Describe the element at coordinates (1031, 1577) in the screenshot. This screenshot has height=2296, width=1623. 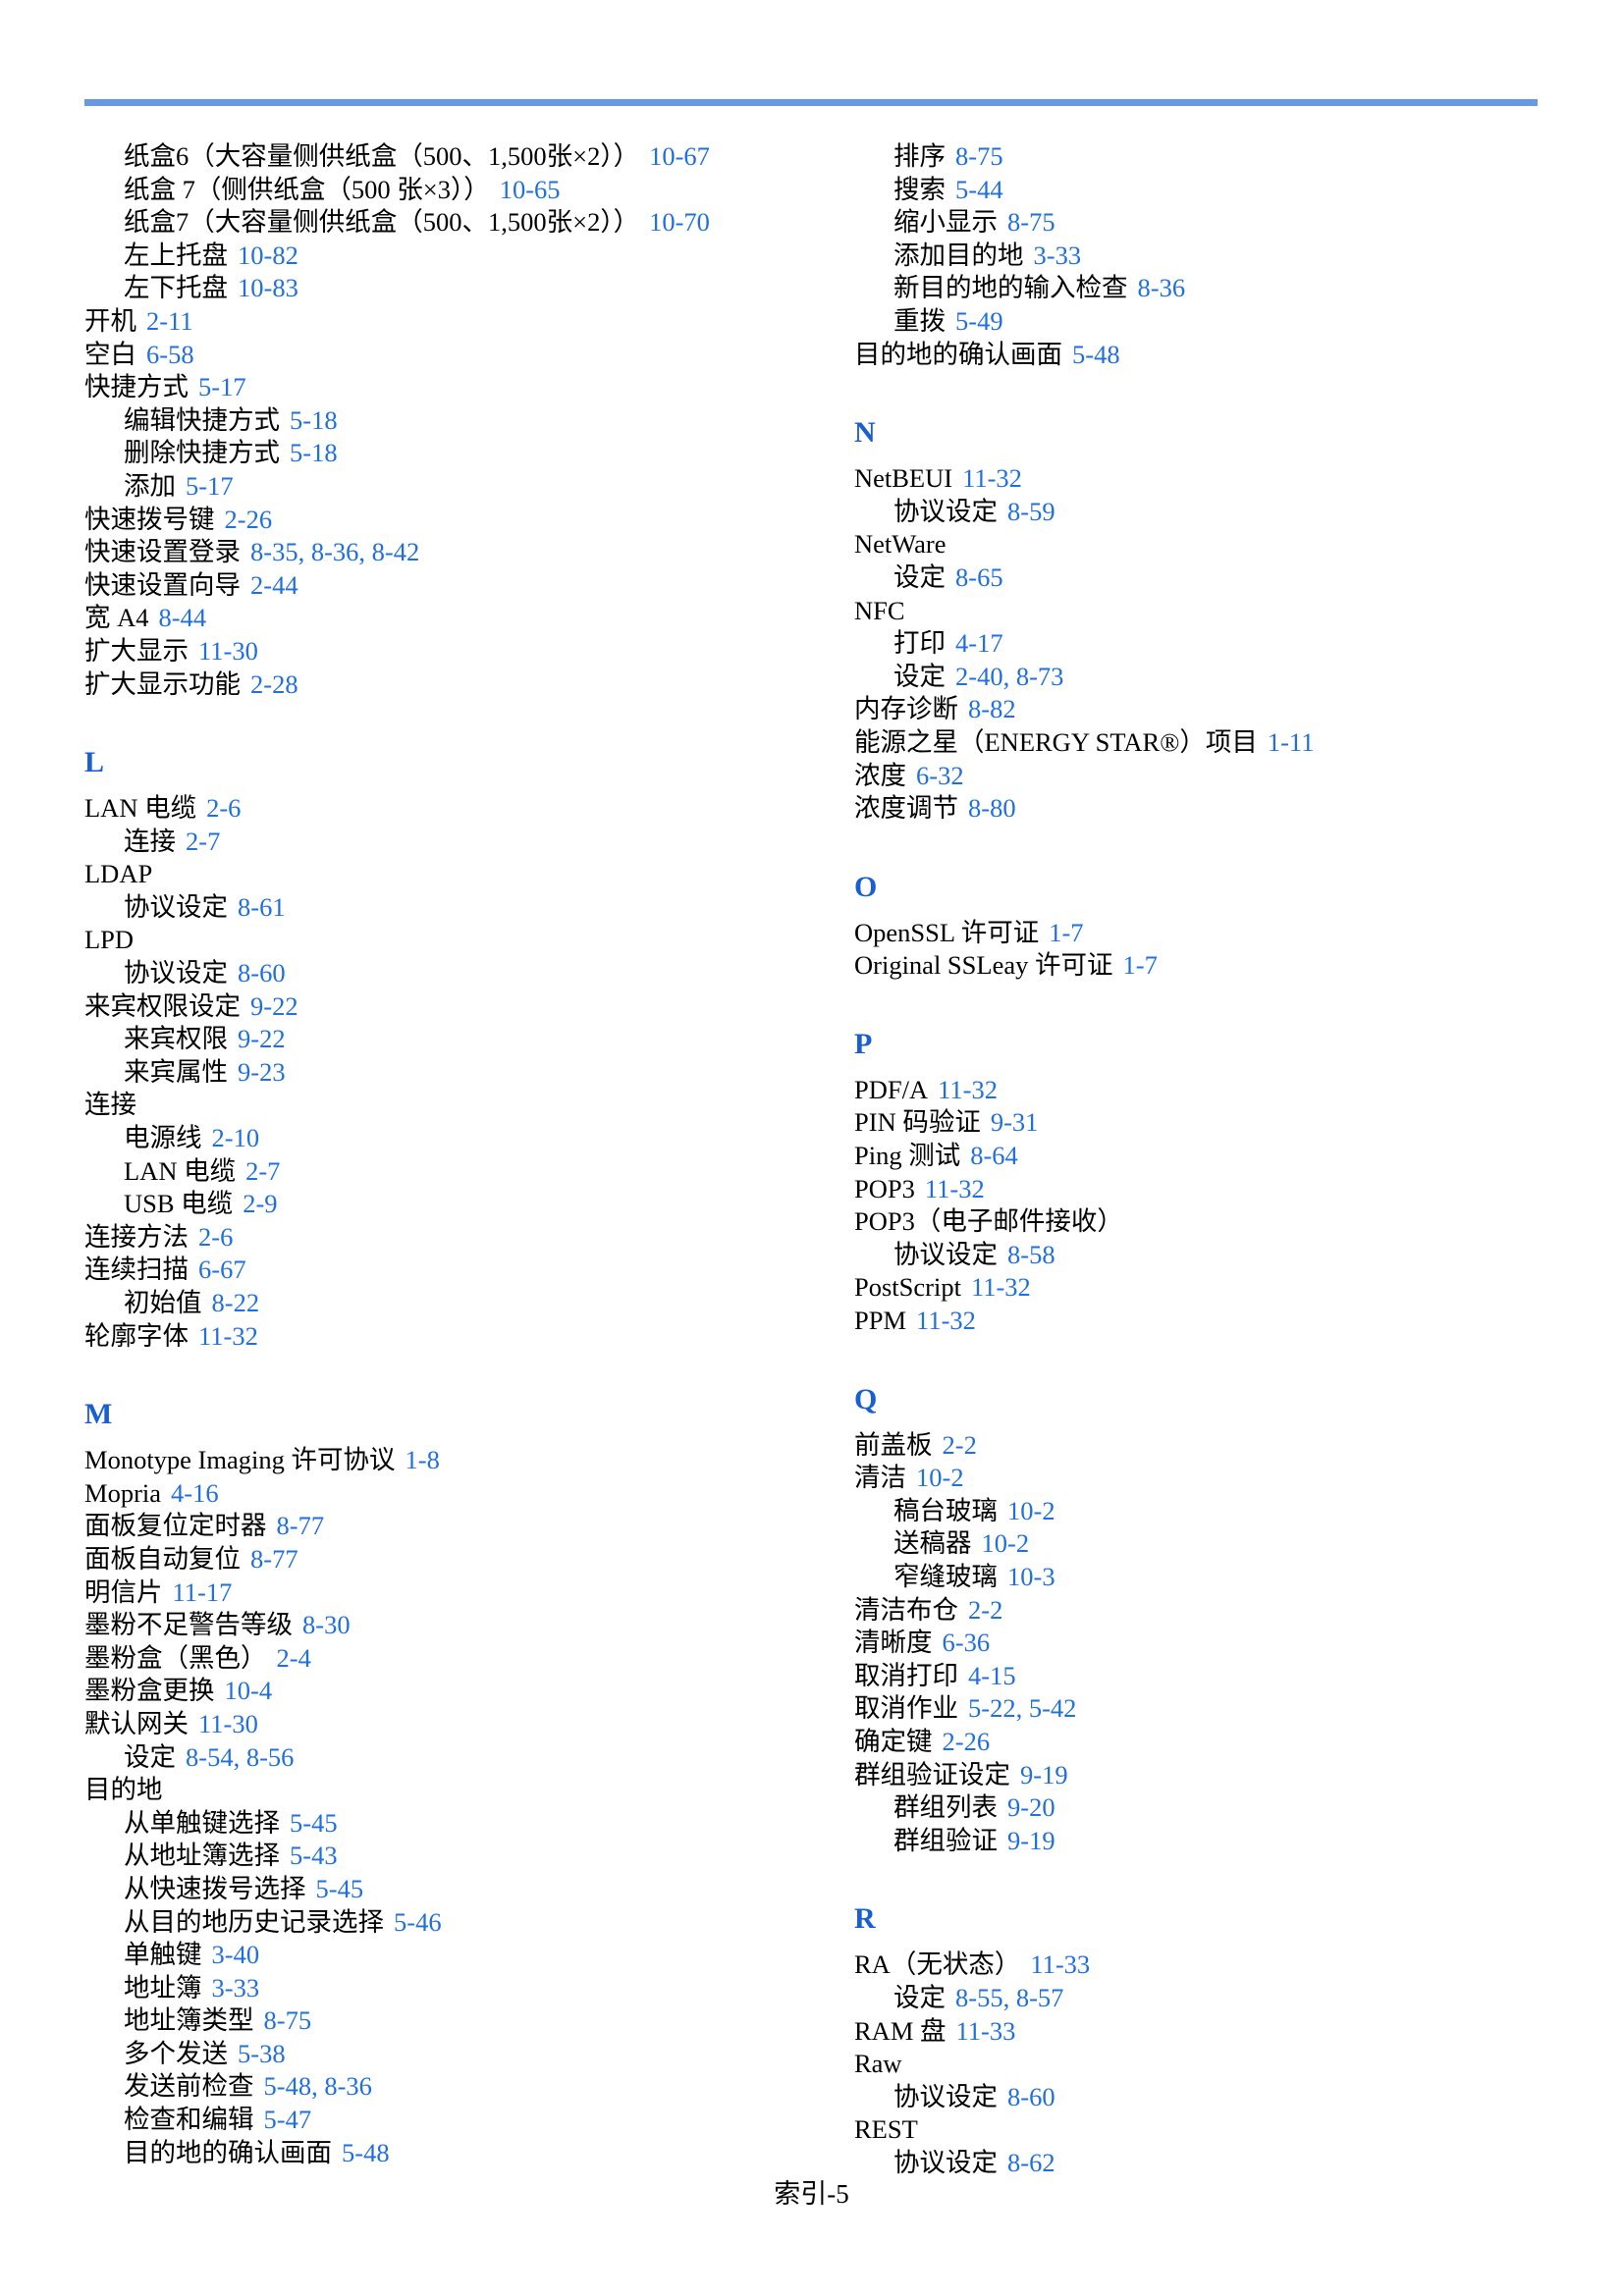
I see `index-entry-page-reference: 10-3` at that location.